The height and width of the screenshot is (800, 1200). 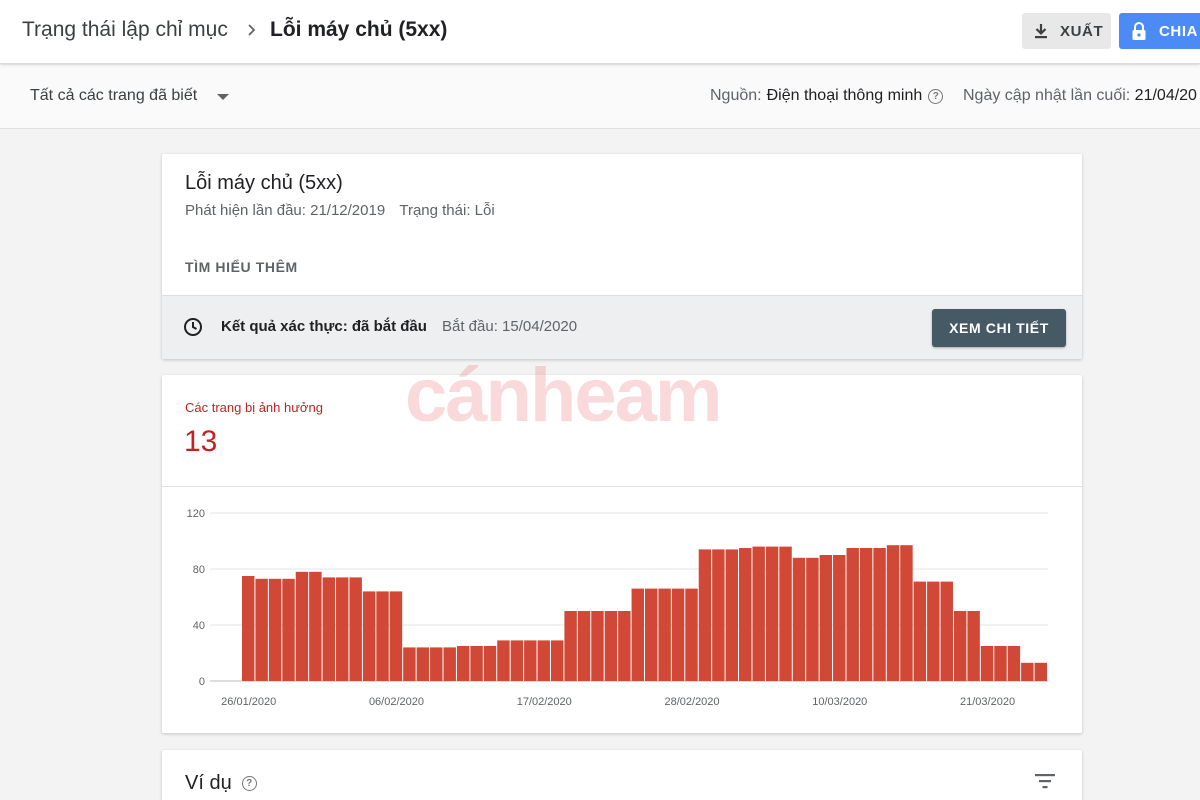 What do you see at coordinates (223, 97) in the screenshot?
I see `caret-down-icon` at bounding box center [223, 97].